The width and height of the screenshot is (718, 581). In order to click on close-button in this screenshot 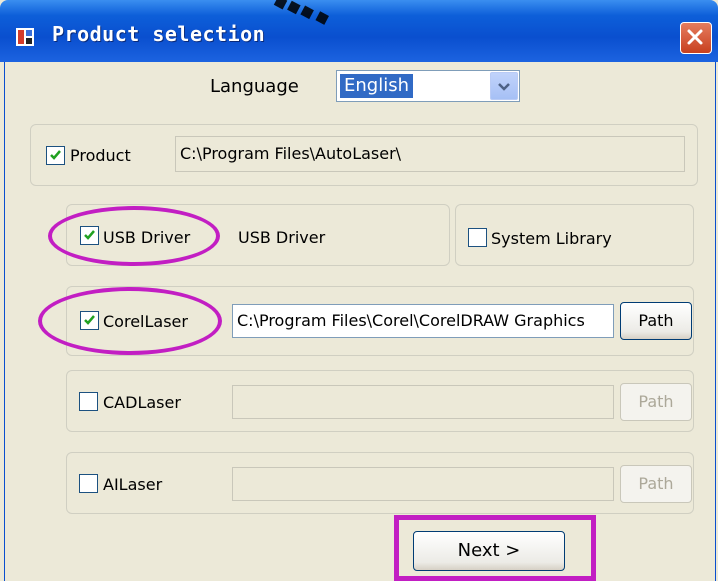, I will do `click(696, 38)`.